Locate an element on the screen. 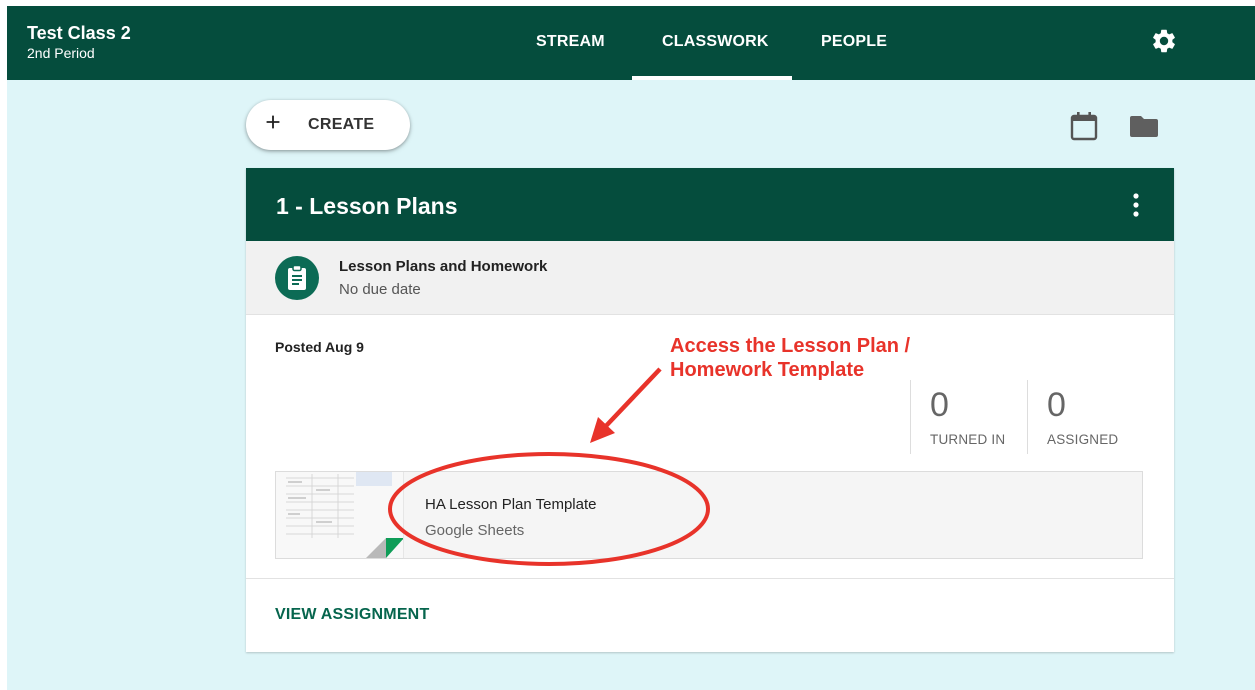 This screenshot has height=690, width=1255. create-button-label: CREATE is located at coordinates (341, 124).